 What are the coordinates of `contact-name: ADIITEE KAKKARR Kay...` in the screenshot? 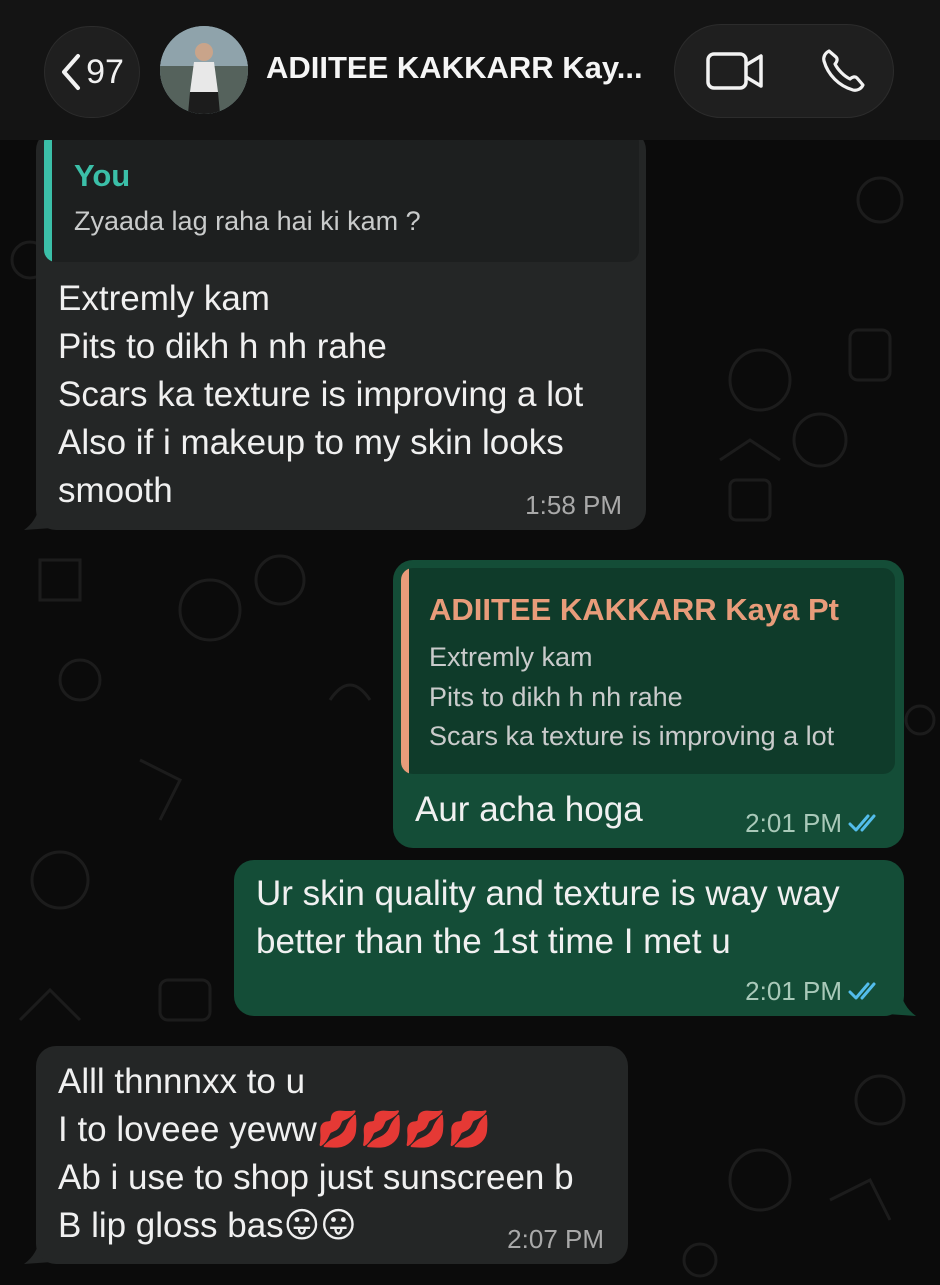 It's located at (456, 68).